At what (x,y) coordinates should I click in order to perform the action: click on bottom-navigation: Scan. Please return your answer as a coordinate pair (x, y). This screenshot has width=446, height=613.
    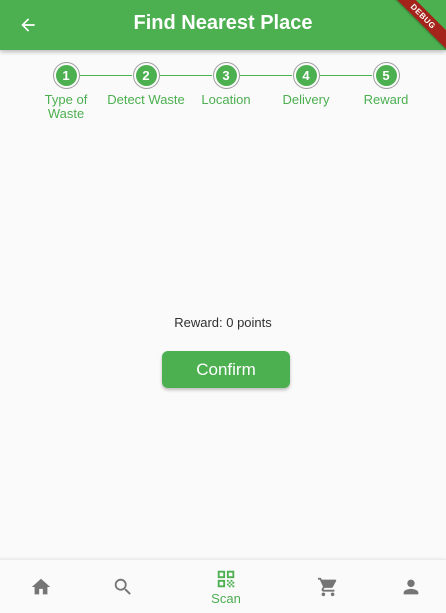
    Looking at the image, I should click on (223, 586).